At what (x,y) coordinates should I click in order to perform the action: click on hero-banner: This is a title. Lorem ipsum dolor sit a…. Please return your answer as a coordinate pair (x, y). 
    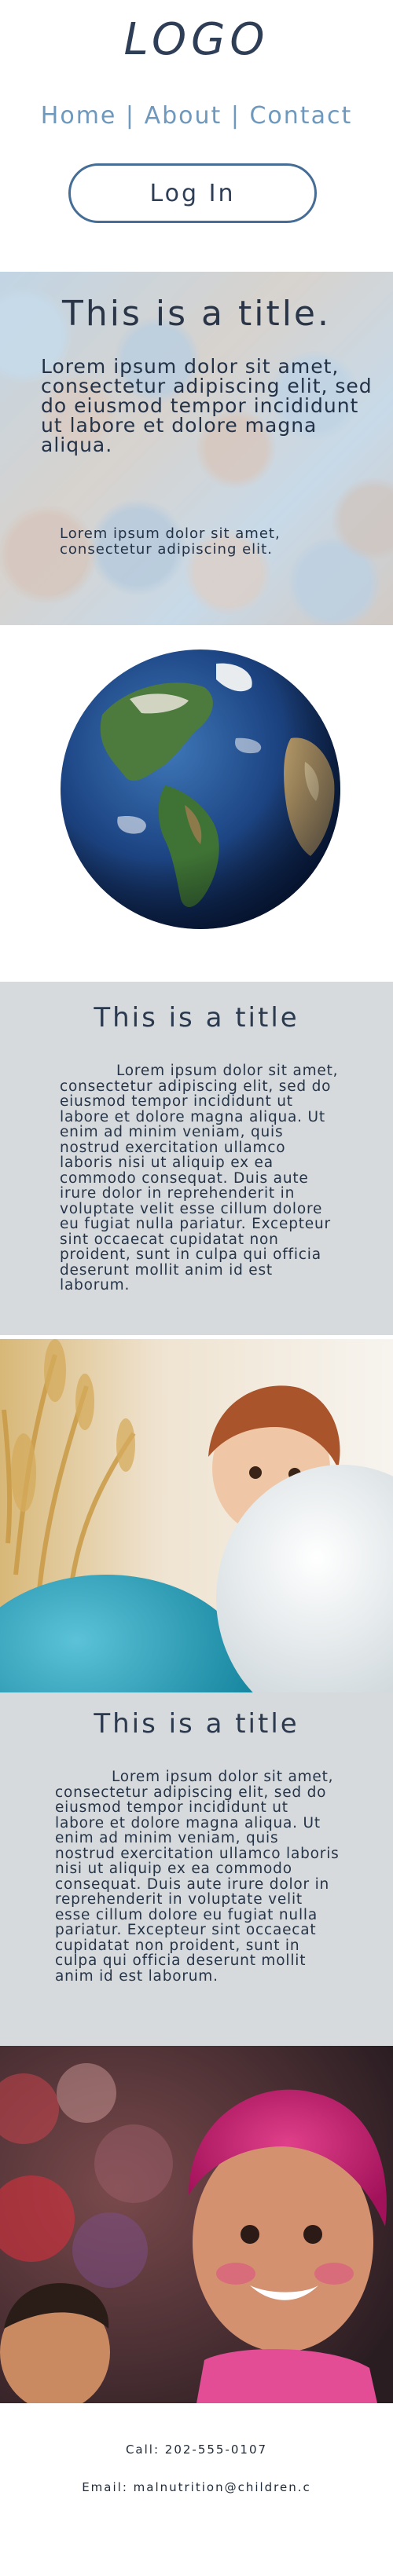
    Looking at the image, I should click on (196, 448).